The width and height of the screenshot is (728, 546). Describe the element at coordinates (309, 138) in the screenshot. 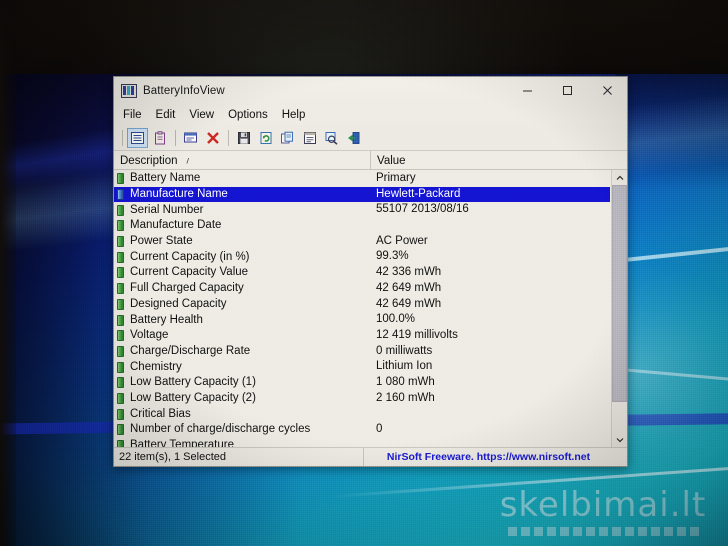

I see `item-properties-icon` at that location.